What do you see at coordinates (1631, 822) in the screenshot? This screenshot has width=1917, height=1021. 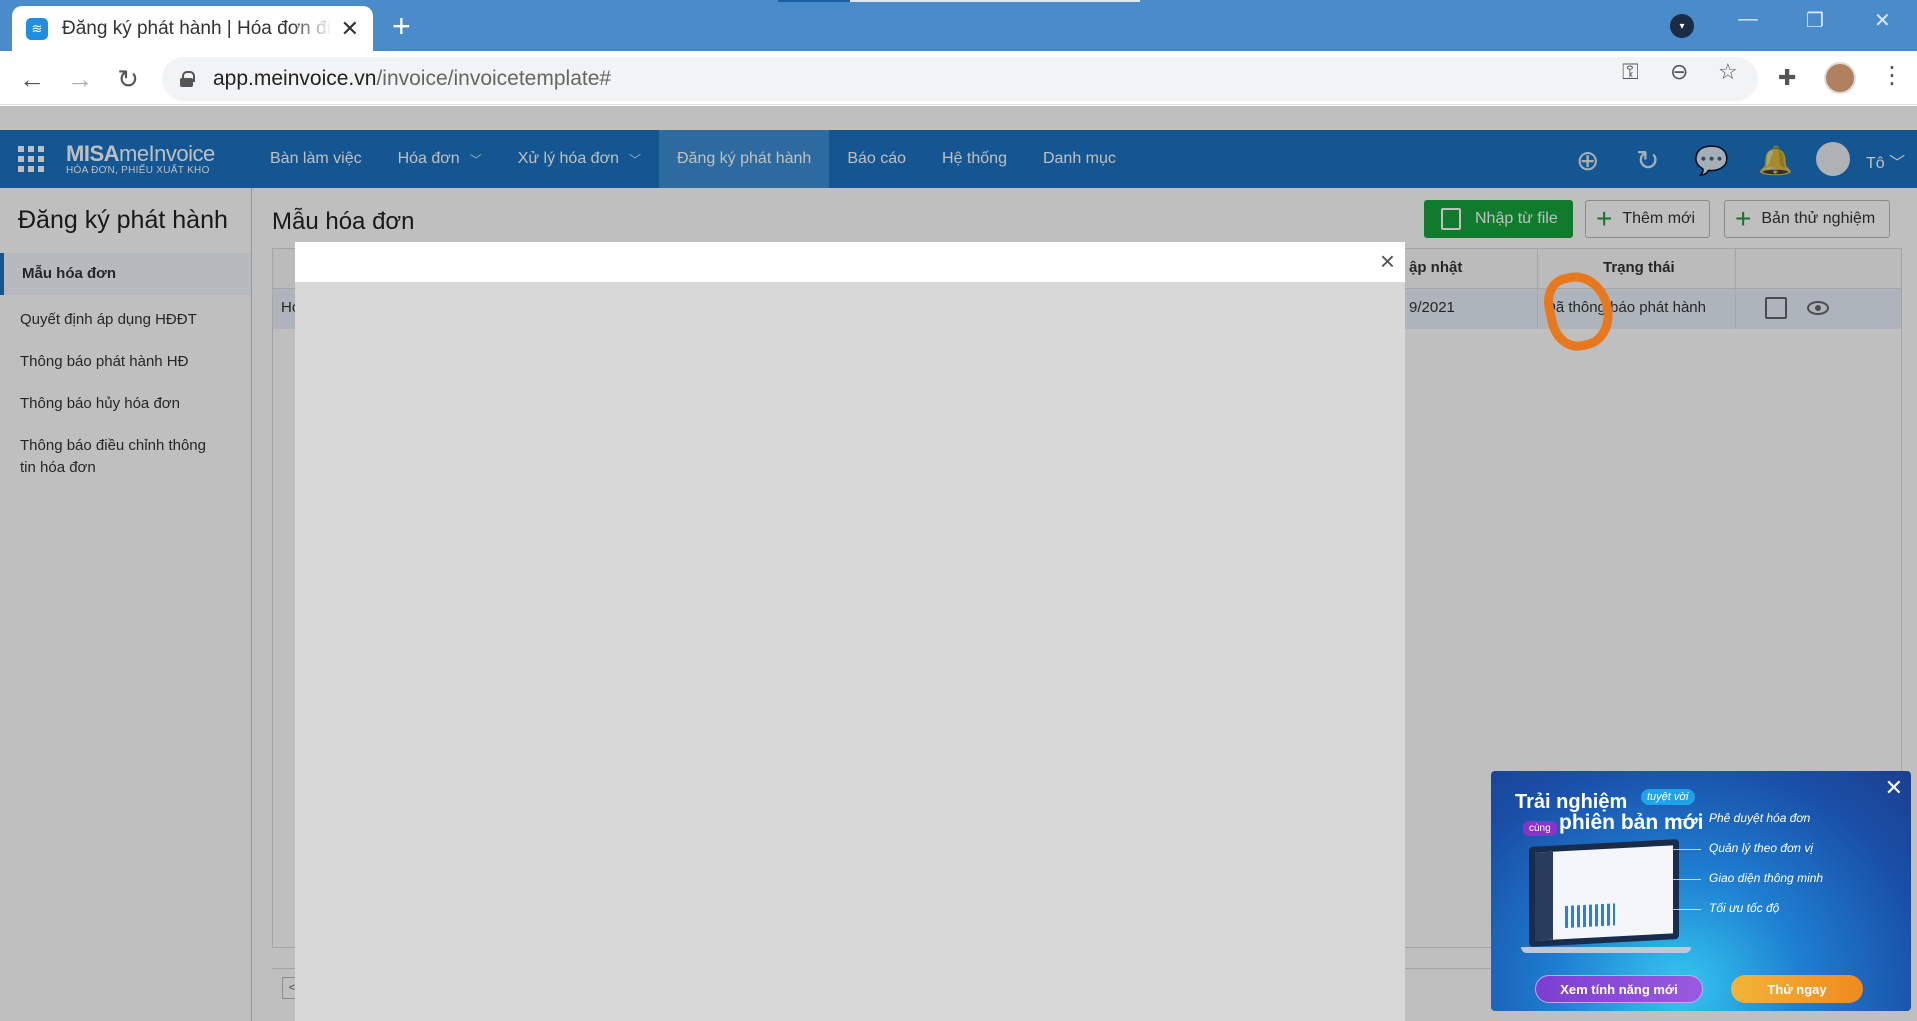 I see `promo-subheadline: phiên bản mới` at bounding box center [1631, 822].